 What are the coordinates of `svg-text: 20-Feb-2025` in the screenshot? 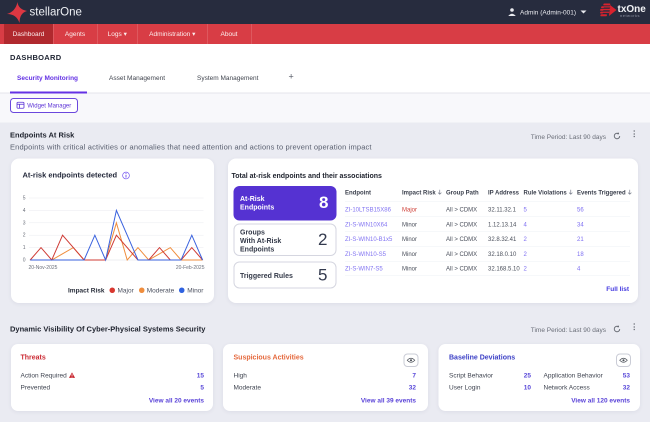 It's located at (190, 268).